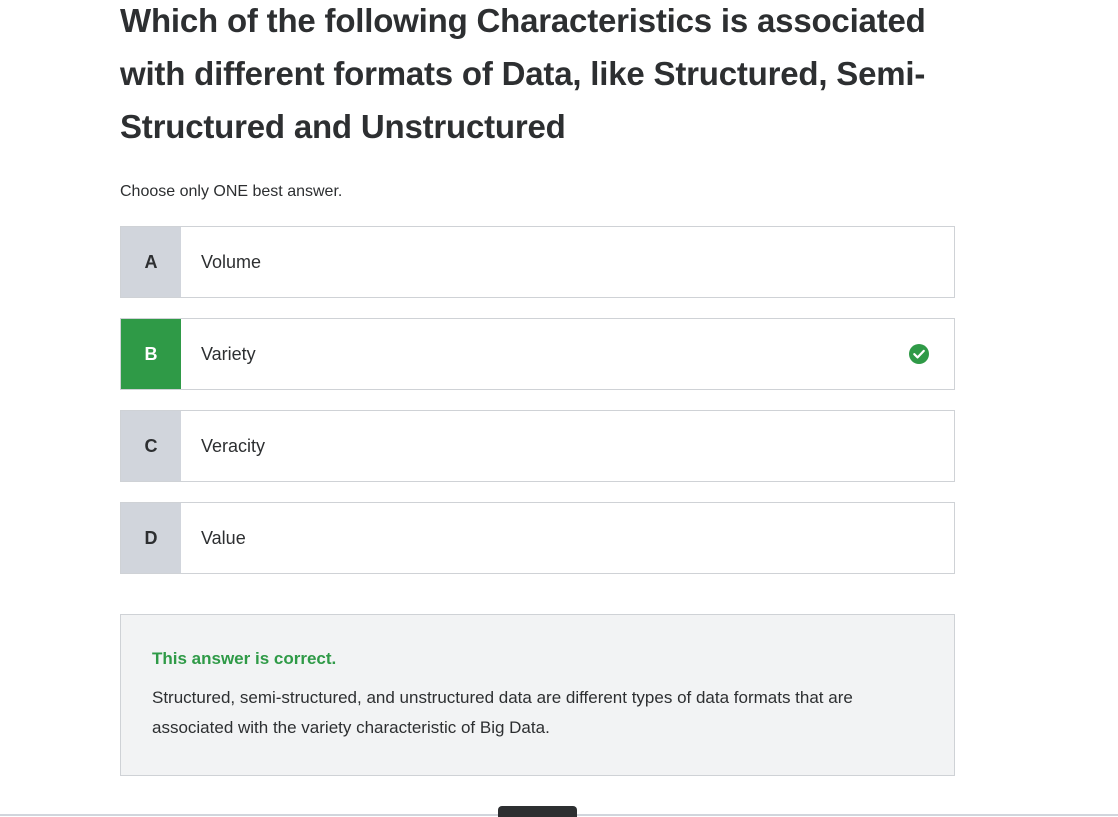 The image size is (1118, 817). I want to click on option-letter: A, so click(151, 262).